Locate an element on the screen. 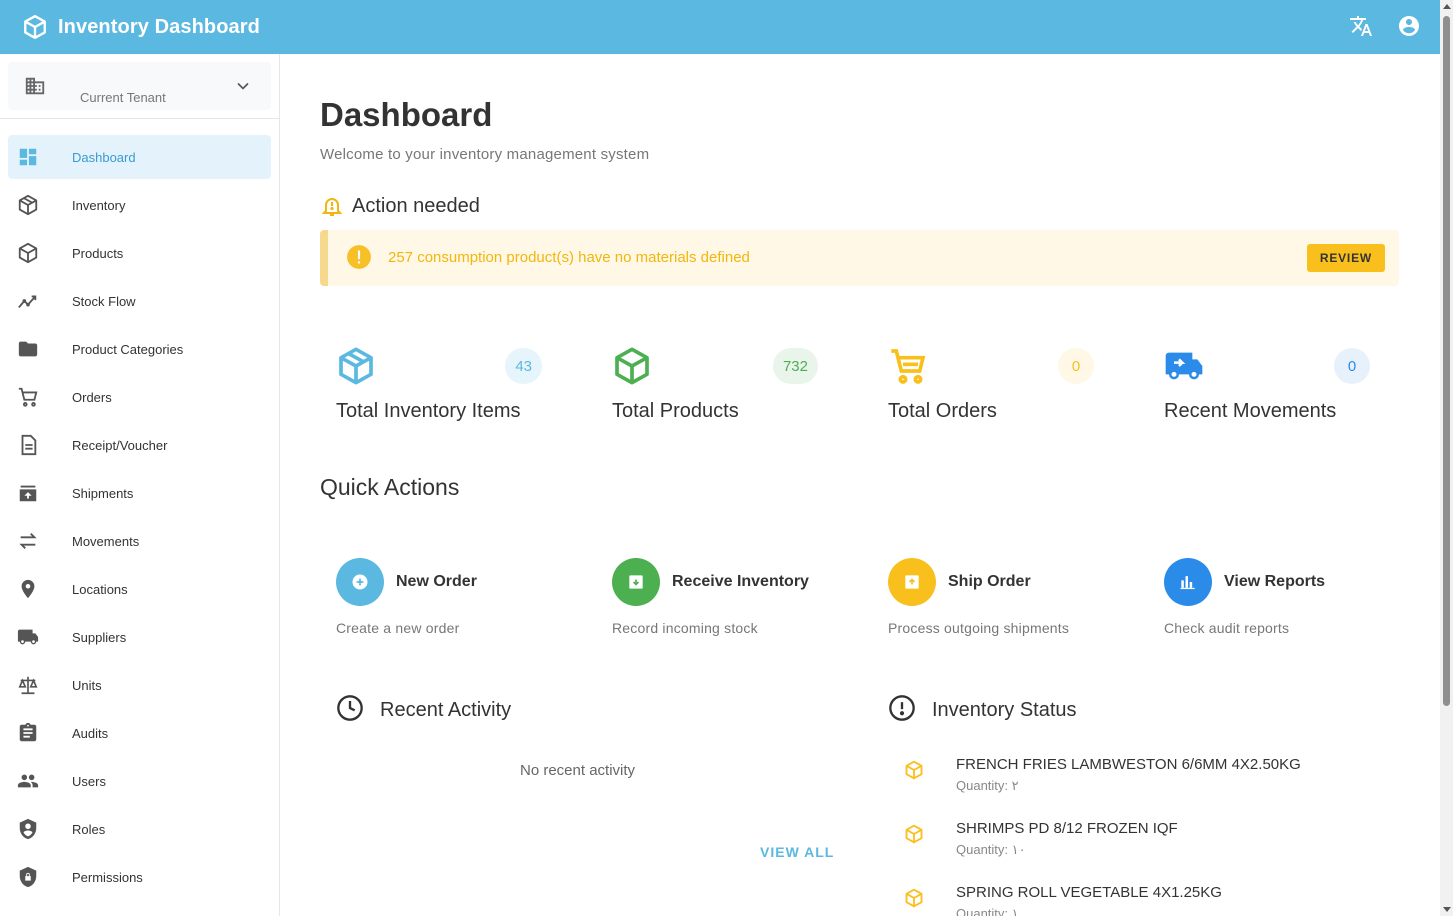 This screenshot has width=1453, height=916. unarchive-icon is located at coordinates (912, 582).